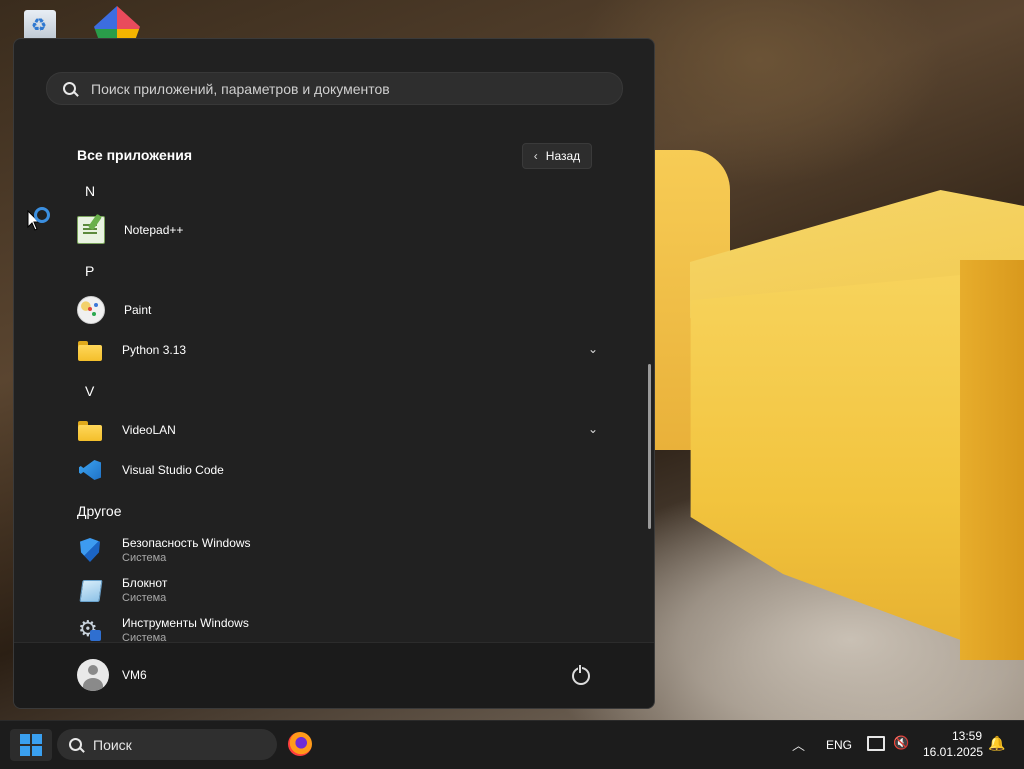 This screenshot has height=769, width=1024. What do you see at coordinates (149, 430) in the screenshot?
I see `app-item-label: VideoLAN` at bounding box center [149, 430].